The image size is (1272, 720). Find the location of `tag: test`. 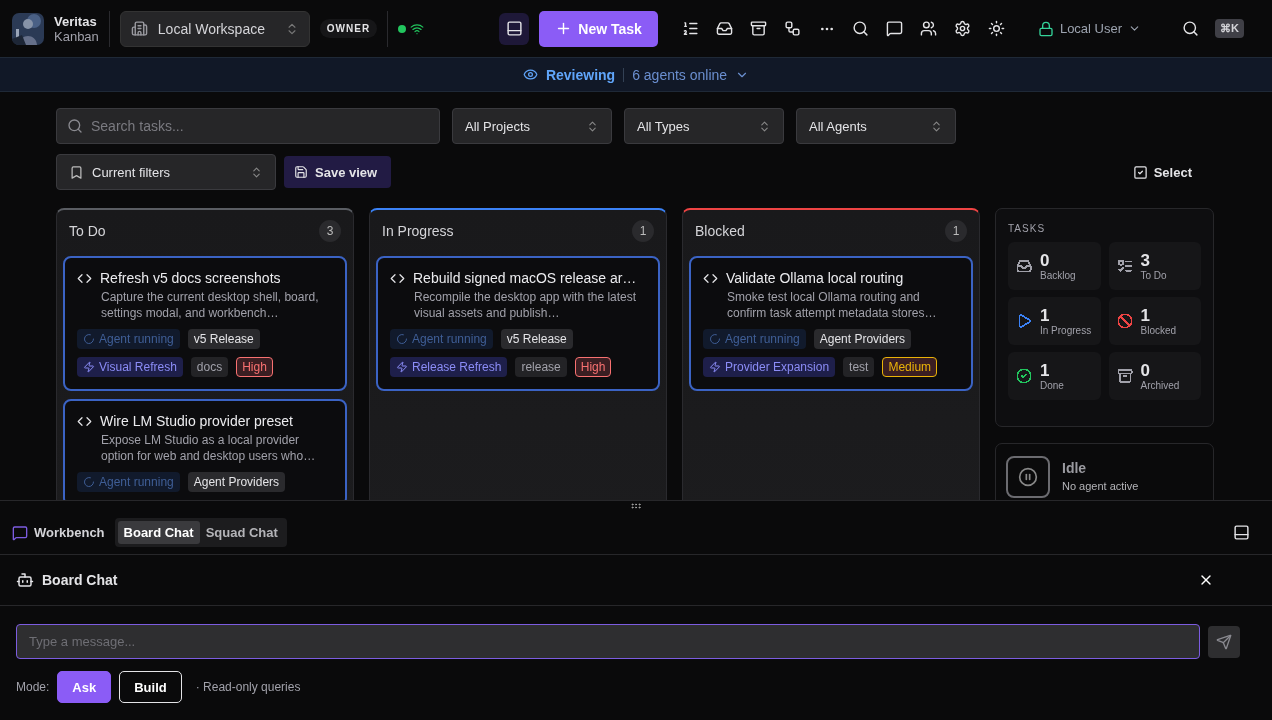

tag: test is located at coordinates (859, 367).